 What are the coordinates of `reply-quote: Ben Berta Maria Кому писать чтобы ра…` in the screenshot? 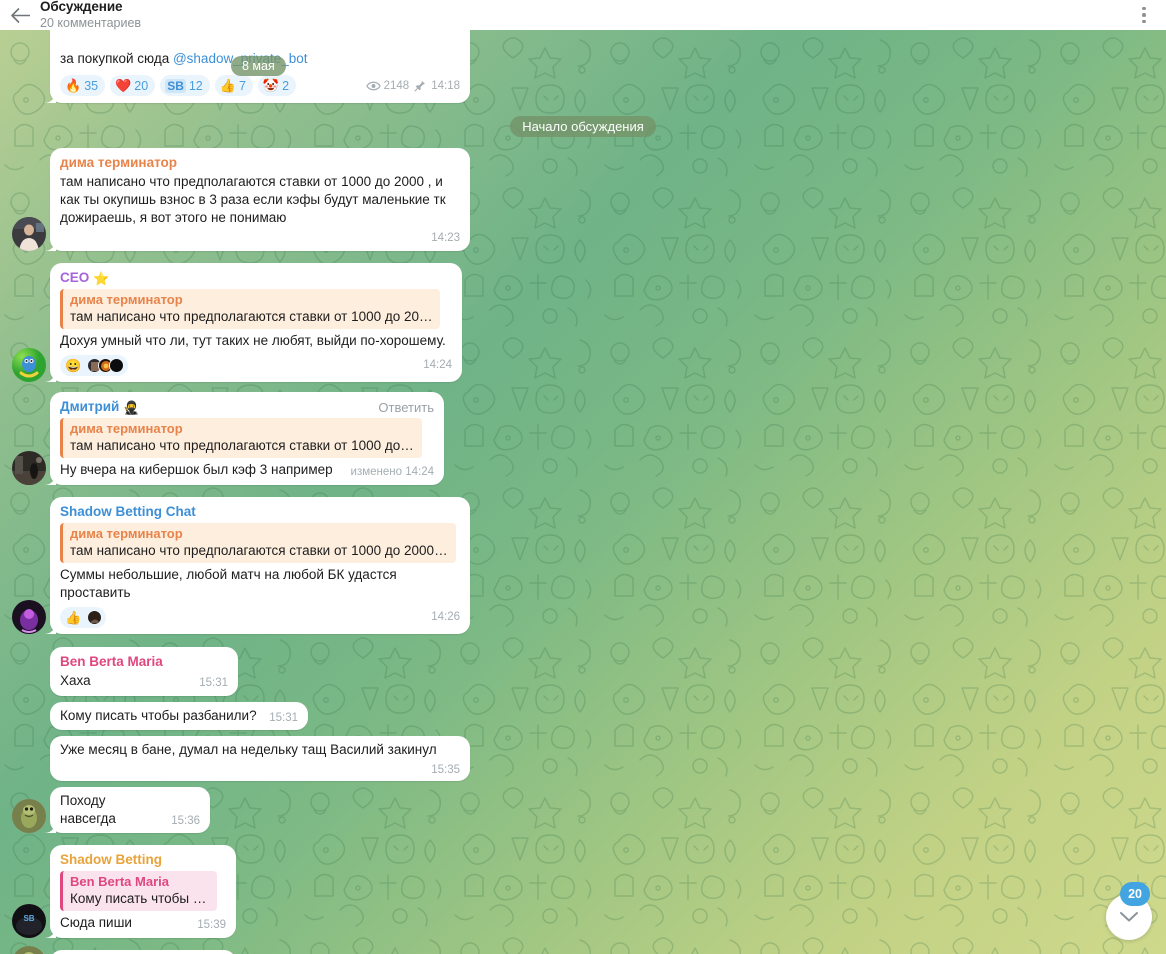 It's located at (138, 891).